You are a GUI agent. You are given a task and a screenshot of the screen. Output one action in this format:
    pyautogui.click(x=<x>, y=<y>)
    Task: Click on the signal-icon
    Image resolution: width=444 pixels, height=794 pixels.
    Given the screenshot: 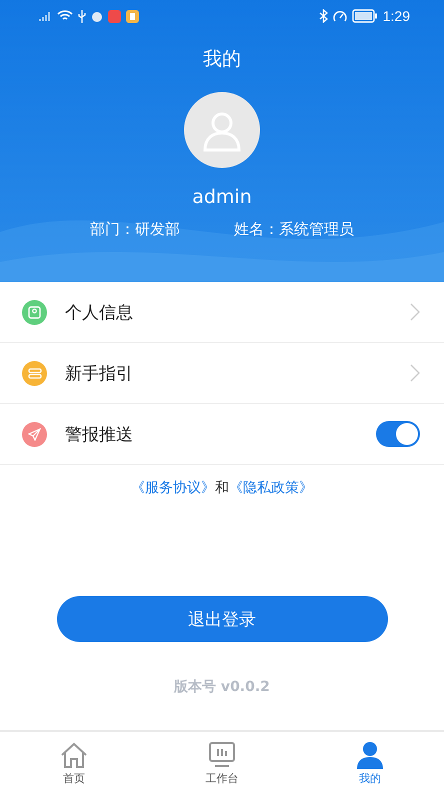 What is the action you would take?
    pyautogui.click(x=45, y=16)
    